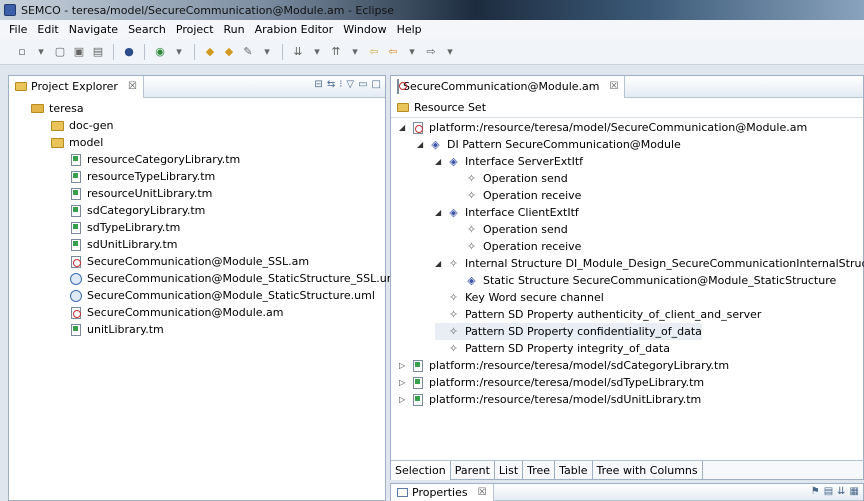 Image resolution: width=864 pixels, height=501 pixels. What do you see at coordinates (22, 52) in the screenshot?
I see `new-icon: ▫` at bounding box center [22, 52].